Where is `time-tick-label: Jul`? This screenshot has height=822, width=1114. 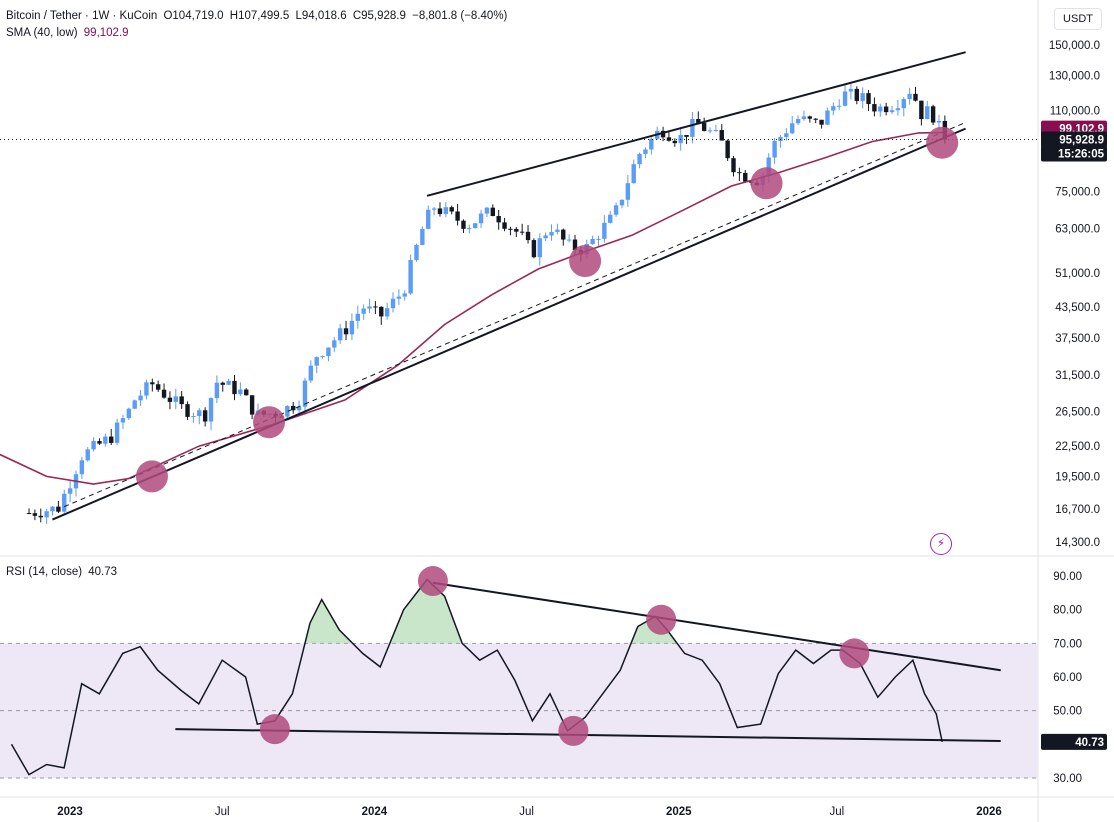
time-tick-label: Jul is located at coordinates (526, 812).